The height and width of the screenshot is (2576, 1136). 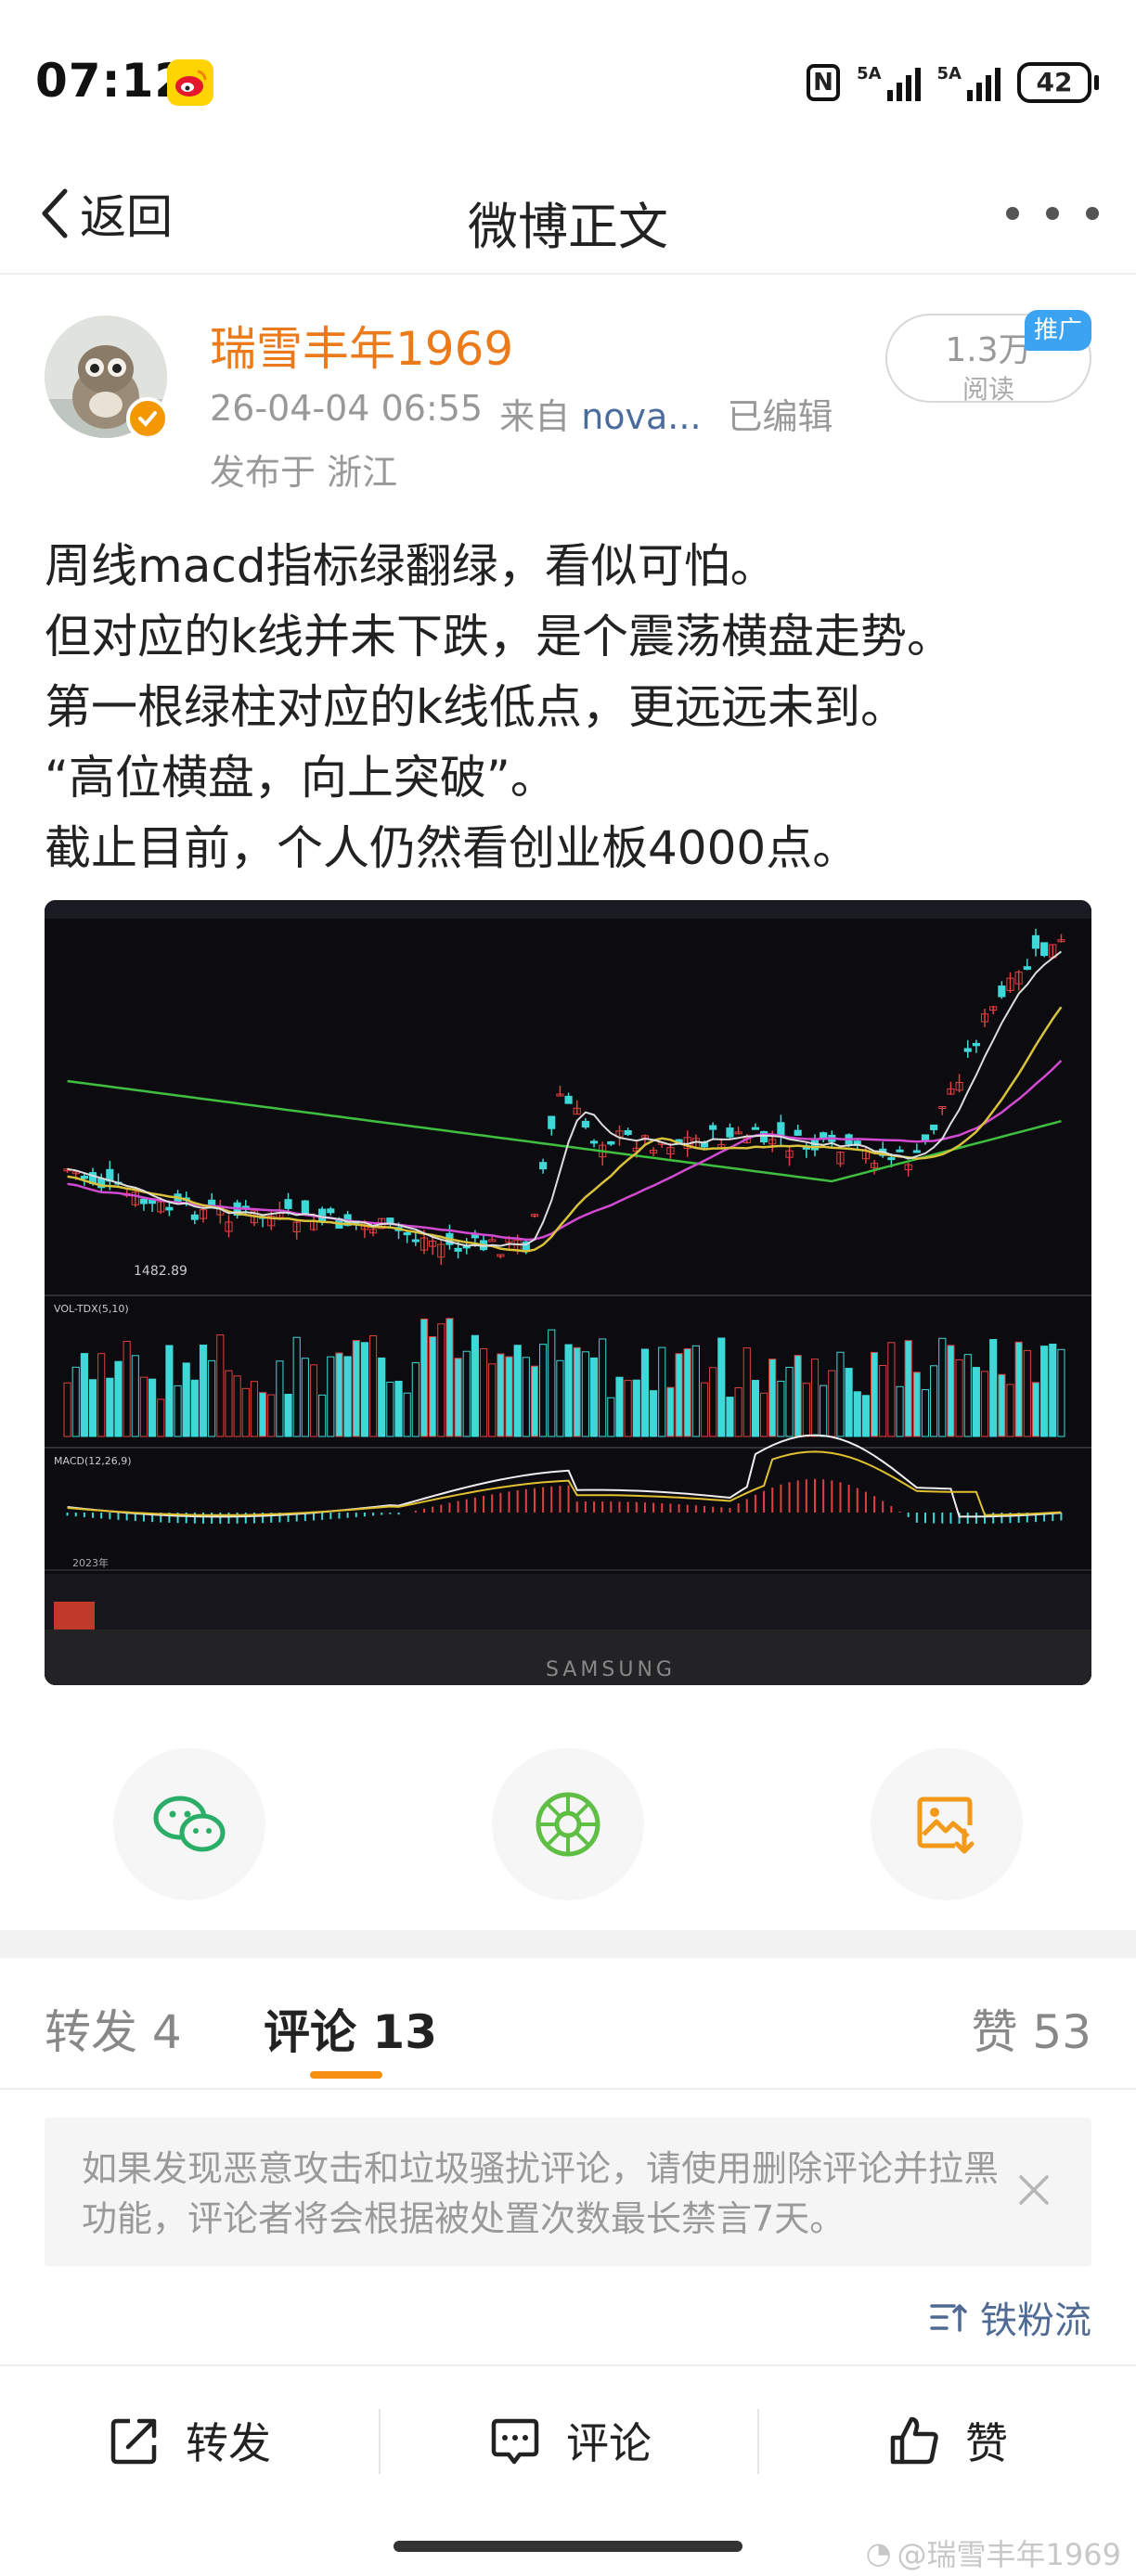 I want to click on weibo-watermark-icon: ◔, so click(x=878, y=2552).